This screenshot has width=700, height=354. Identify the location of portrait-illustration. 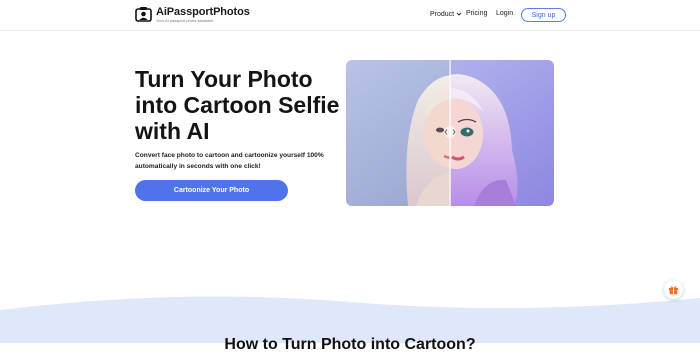
(450, 133).